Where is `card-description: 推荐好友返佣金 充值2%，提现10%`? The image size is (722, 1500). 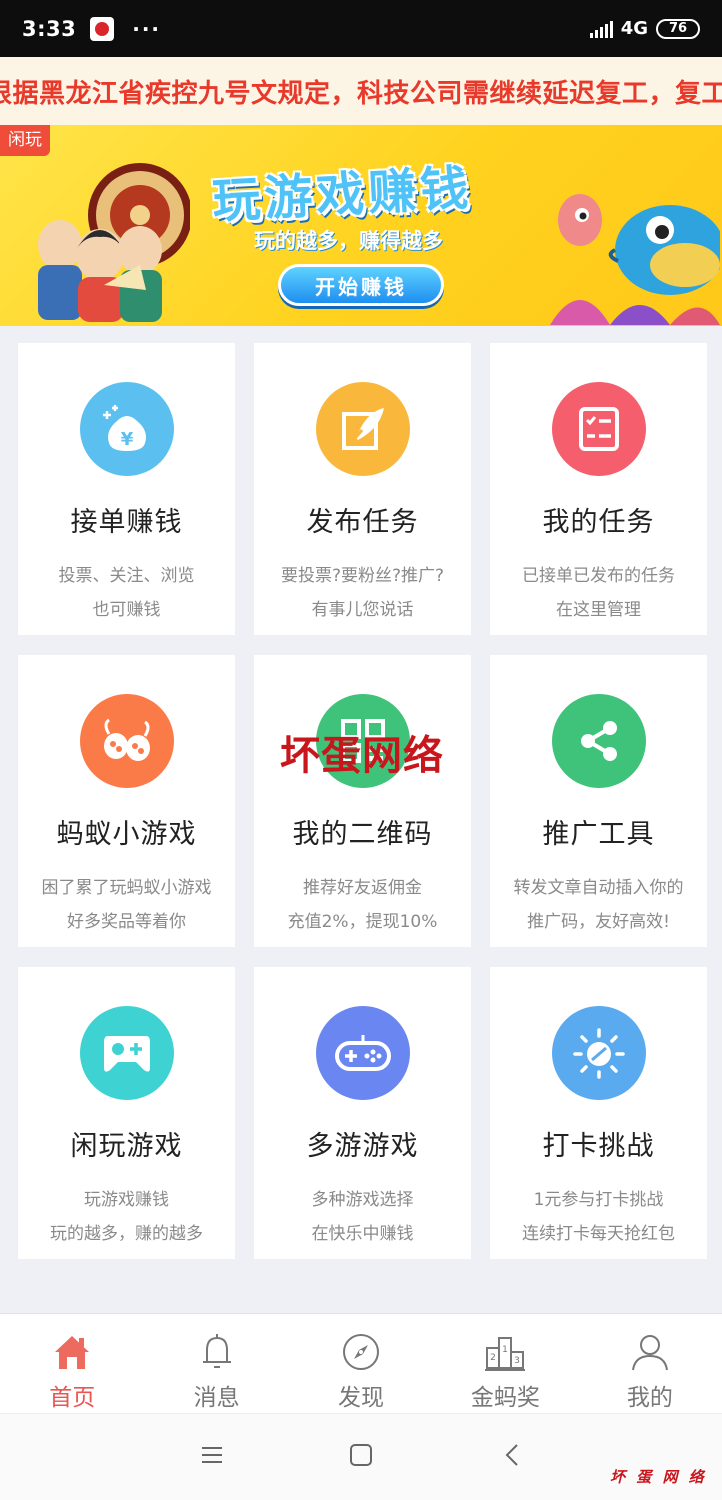 card-description: 推荐好友返佣金 充值2%，提现10% is located at coordinates (363, 905).